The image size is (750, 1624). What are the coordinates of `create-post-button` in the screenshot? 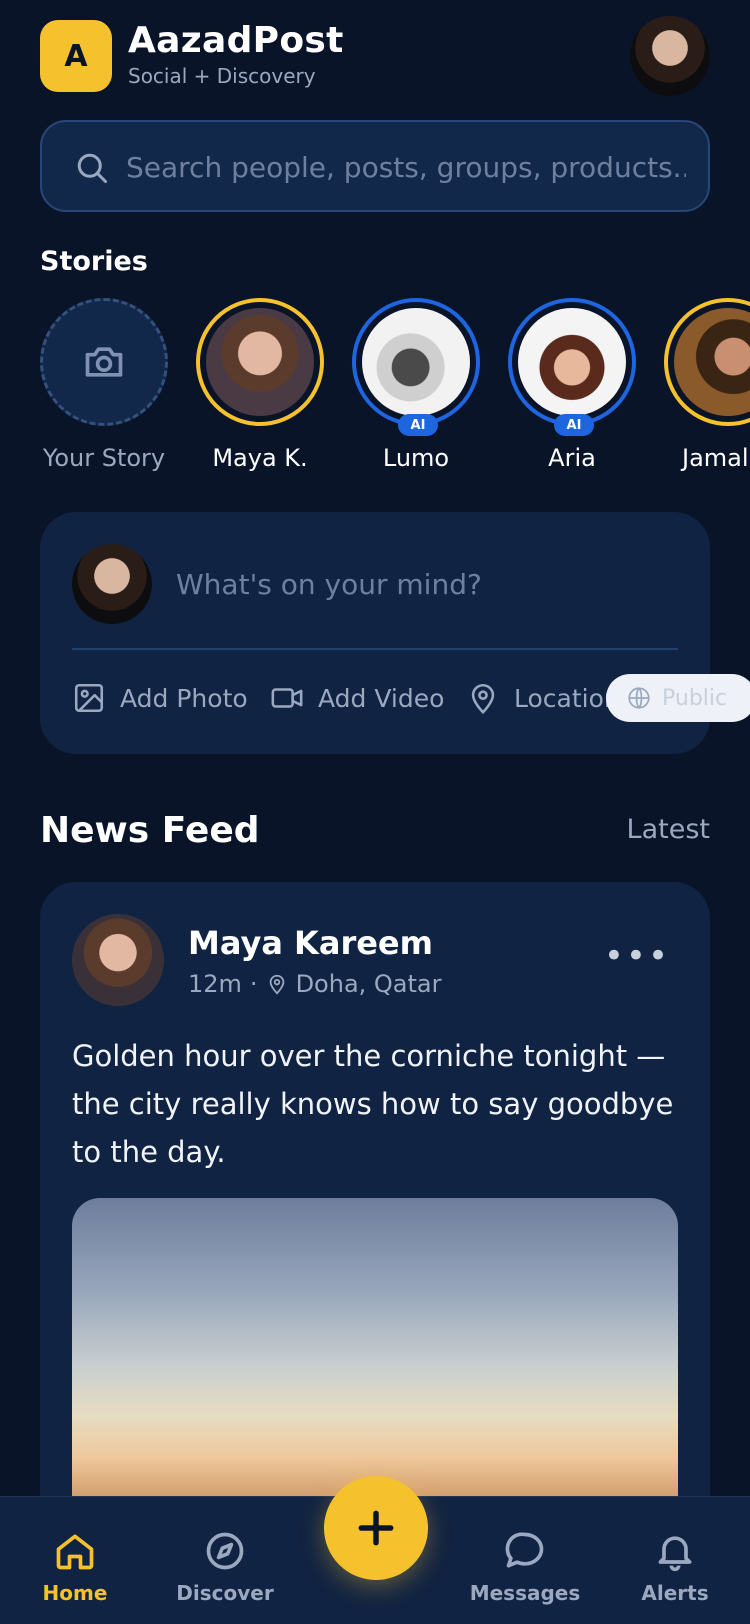 It's located at (376, 1528).